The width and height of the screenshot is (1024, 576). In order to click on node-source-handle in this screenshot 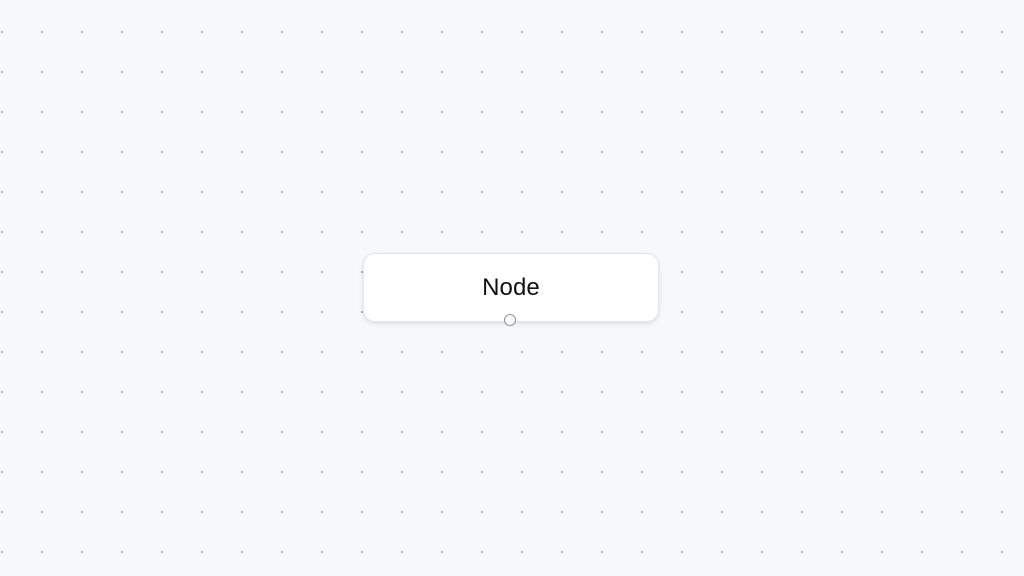, I will do `click(510, 320)`.